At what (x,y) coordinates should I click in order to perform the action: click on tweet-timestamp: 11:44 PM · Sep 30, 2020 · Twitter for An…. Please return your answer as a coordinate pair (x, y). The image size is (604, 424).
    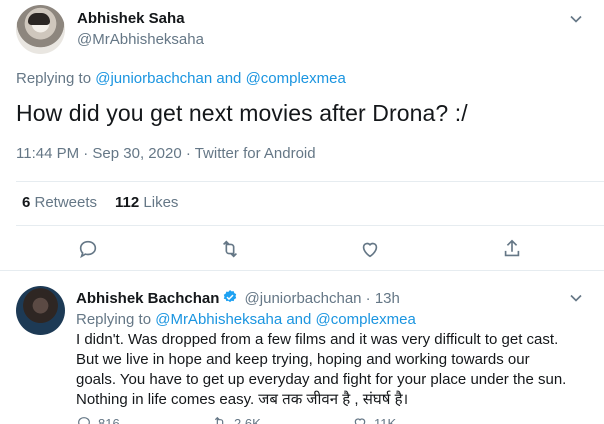
    Looking at the image, I should click on (166, 153).